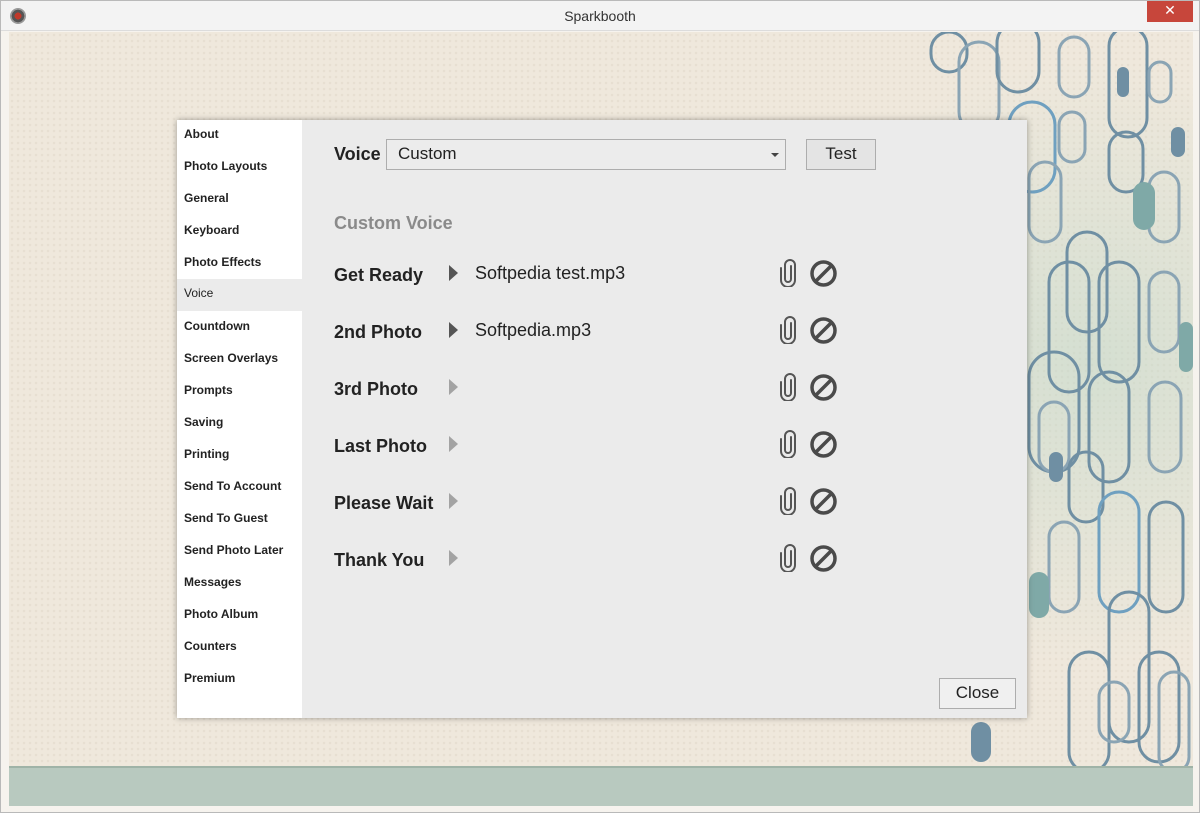 The image size is (1200, 813). Describe the element at coordinates (380, 446) in the screenshot. I see `voice-row-label: Last Photo` at that location.